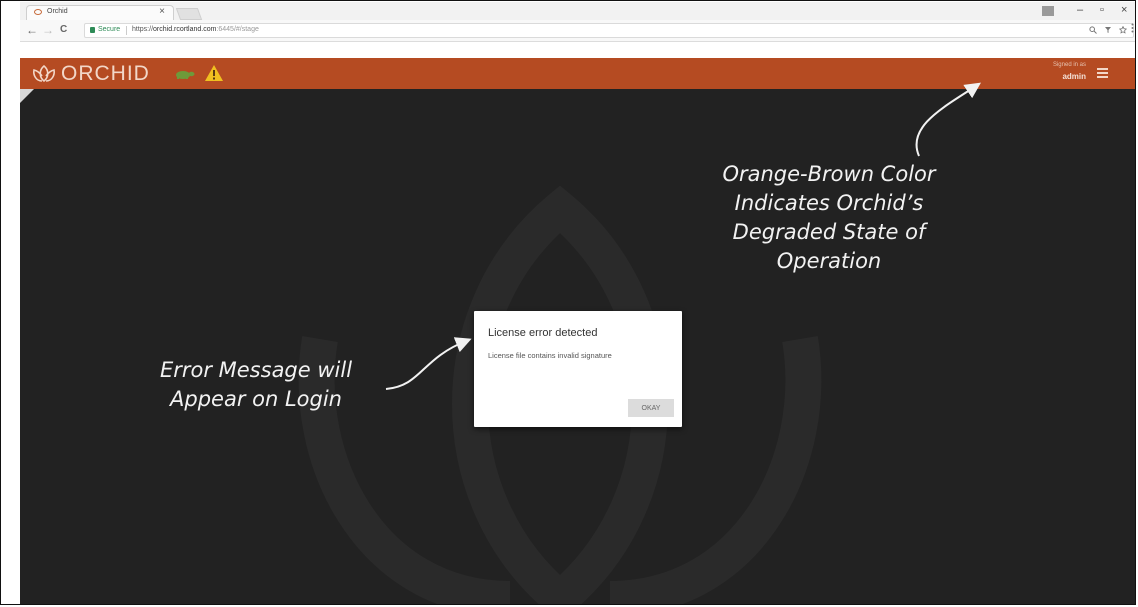  What do you see at coordinates (543, 333) in the screenshot?
I see `dialog-title: License error detected` at bounding box center [543, 333].